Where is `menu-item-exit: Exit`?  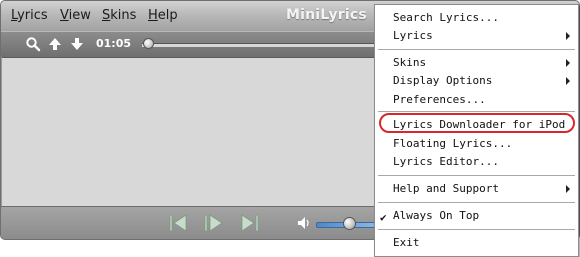 menu-item-exit: Exit is located at coordinates (406, 243).